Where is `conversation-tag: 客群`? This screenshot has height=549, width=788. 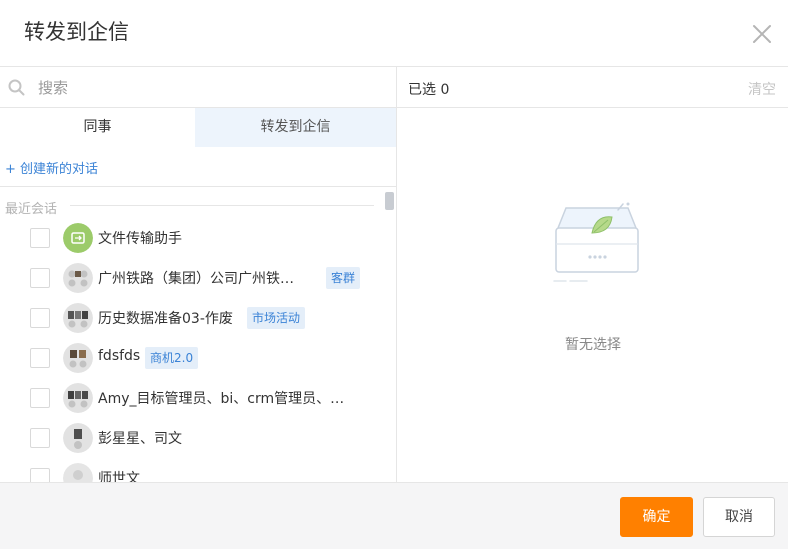
conversation-tag: 客群 is located at coordinates (343, 278).